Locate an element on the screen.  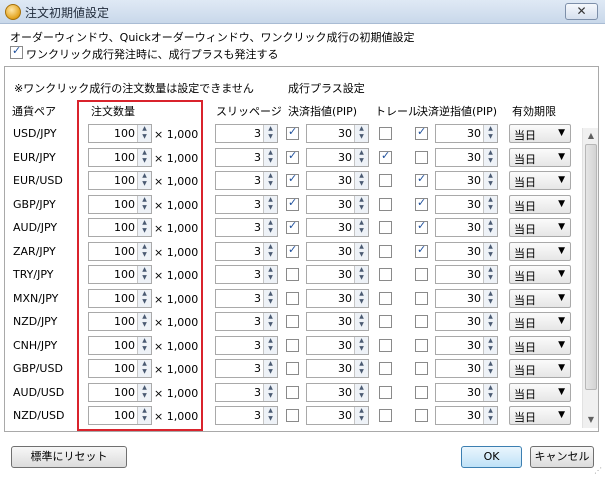
oneclick-plus-checkbox is located at coordinates (16, 51).